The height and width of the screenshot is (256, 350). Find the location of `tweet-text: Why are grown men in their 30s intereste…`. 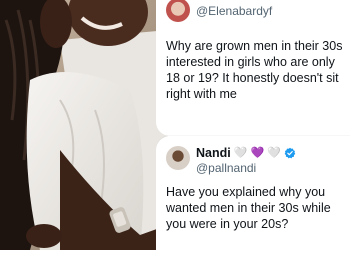

tweet-text: Why are grown men in their 30s intereste… is located at coordinates (254, 70).